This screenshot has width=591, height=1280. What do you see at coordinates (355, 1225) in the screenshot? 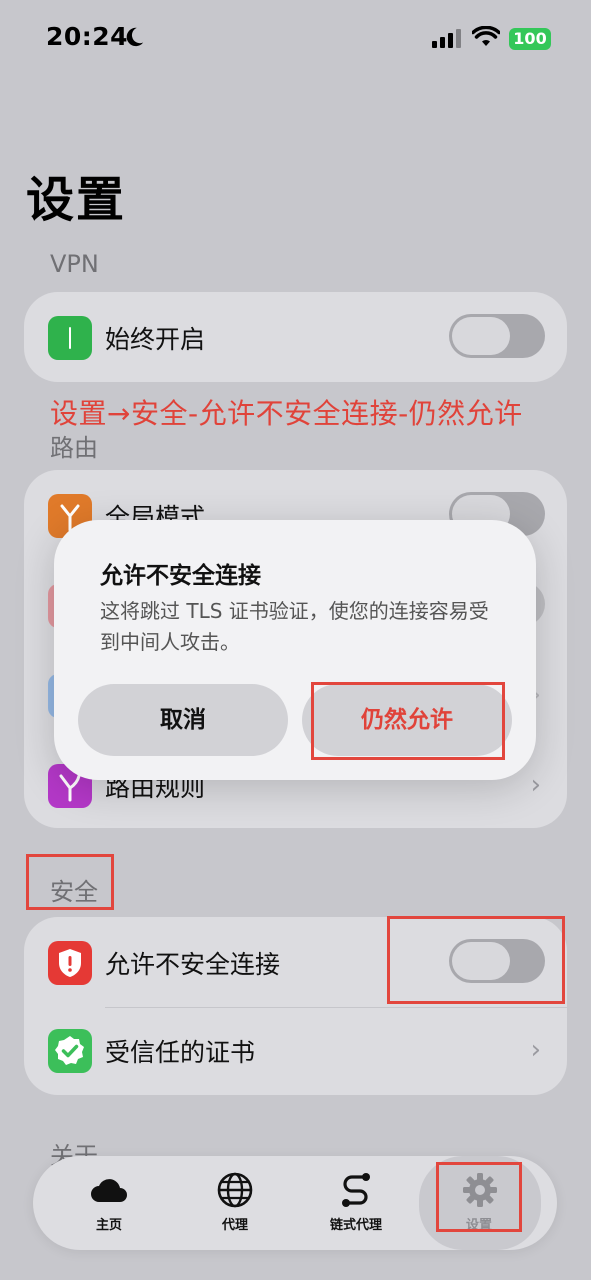
I see `tab-chain-proxy-label: 链式代理` at bounding box center [355, 1225].